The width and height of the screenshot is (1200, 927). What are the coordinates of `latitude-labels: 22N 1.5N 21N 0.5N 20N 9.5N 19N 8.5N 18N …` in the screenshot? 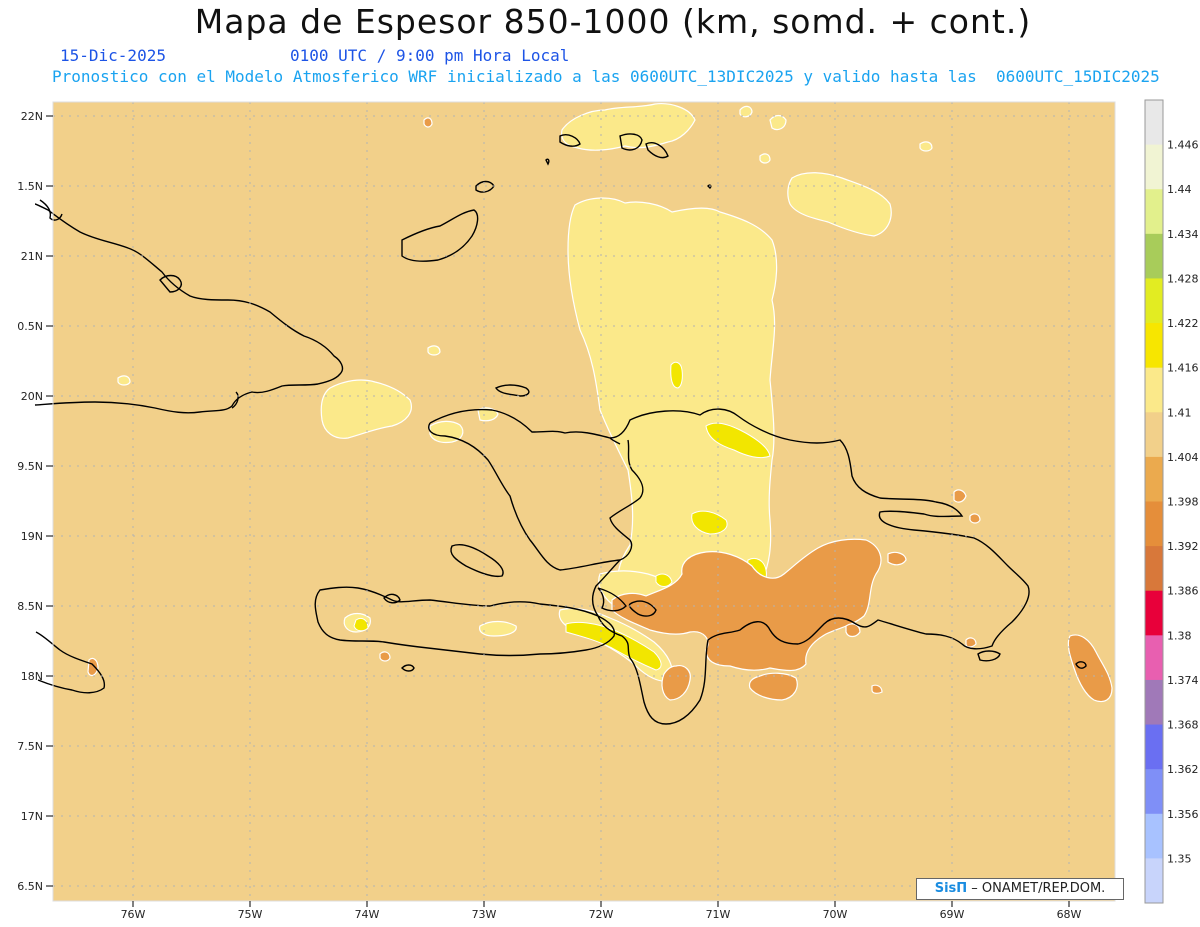 It's located at (30, 501).